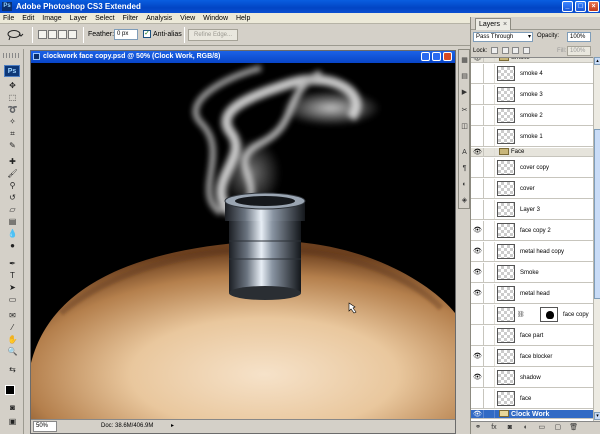  I want to click on layer-style-icon: fx, so click(494, 428).